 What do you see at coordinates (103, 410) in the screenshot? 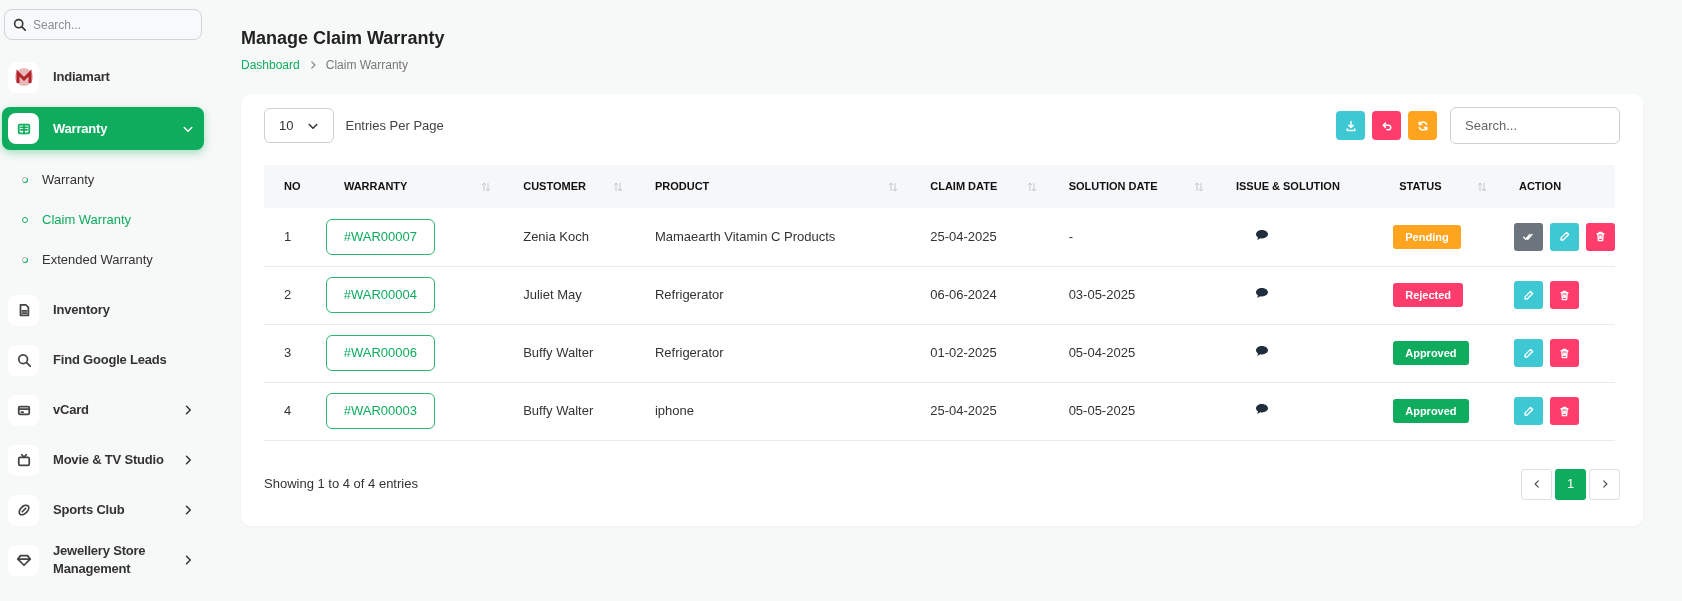
I see `sidebar-item: vCard` at bounding box center [103, 410].